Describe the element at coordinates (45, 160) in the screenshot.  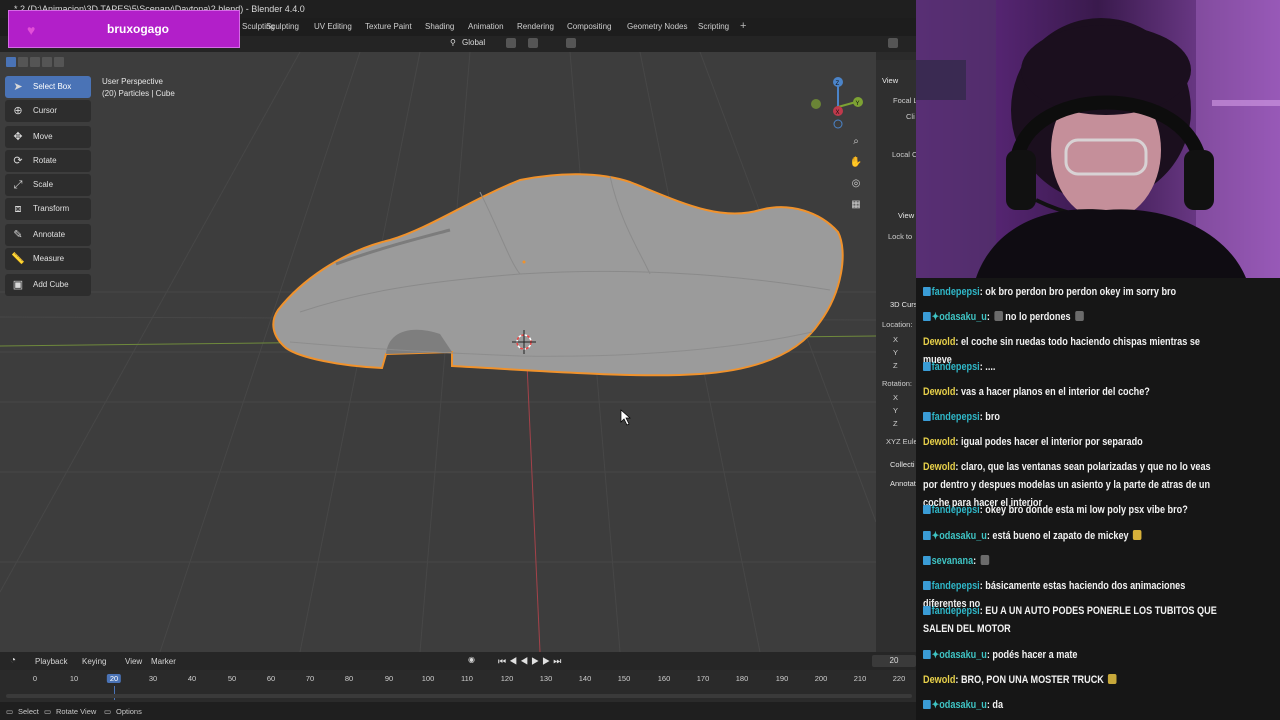
I see `tool-label: Rotate` at that location.